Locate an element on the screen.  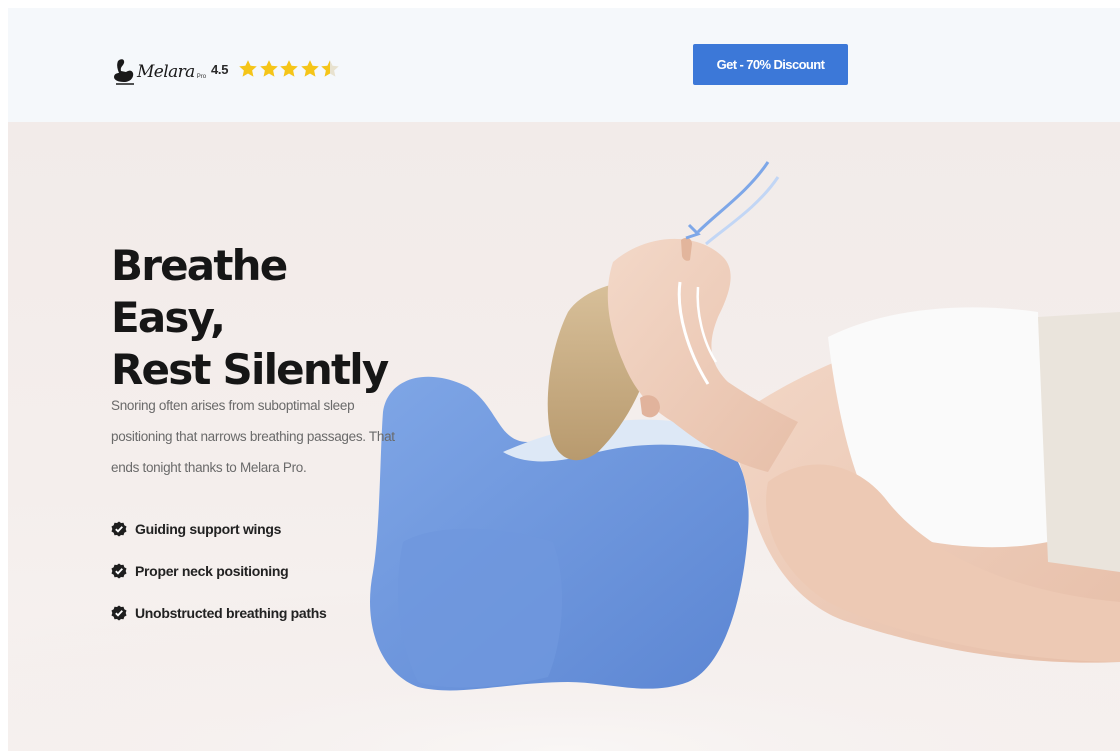
hero-title: Breathe Easy, Rest Silently is located at coordinates (261, 318).